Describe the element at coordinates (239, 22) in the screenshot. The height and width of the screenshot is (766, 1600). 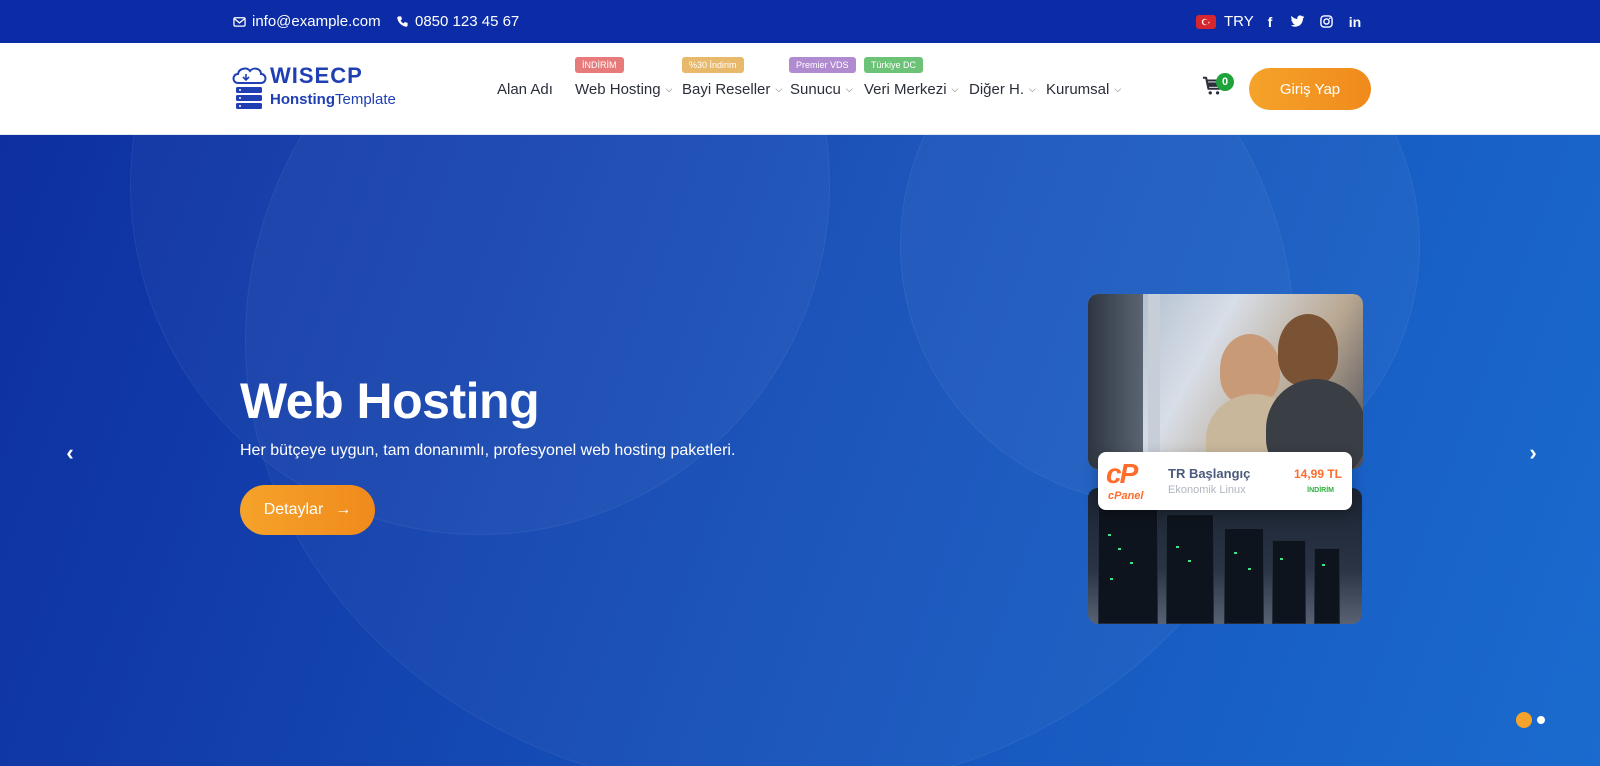
I see `envelope-icon` at that location.